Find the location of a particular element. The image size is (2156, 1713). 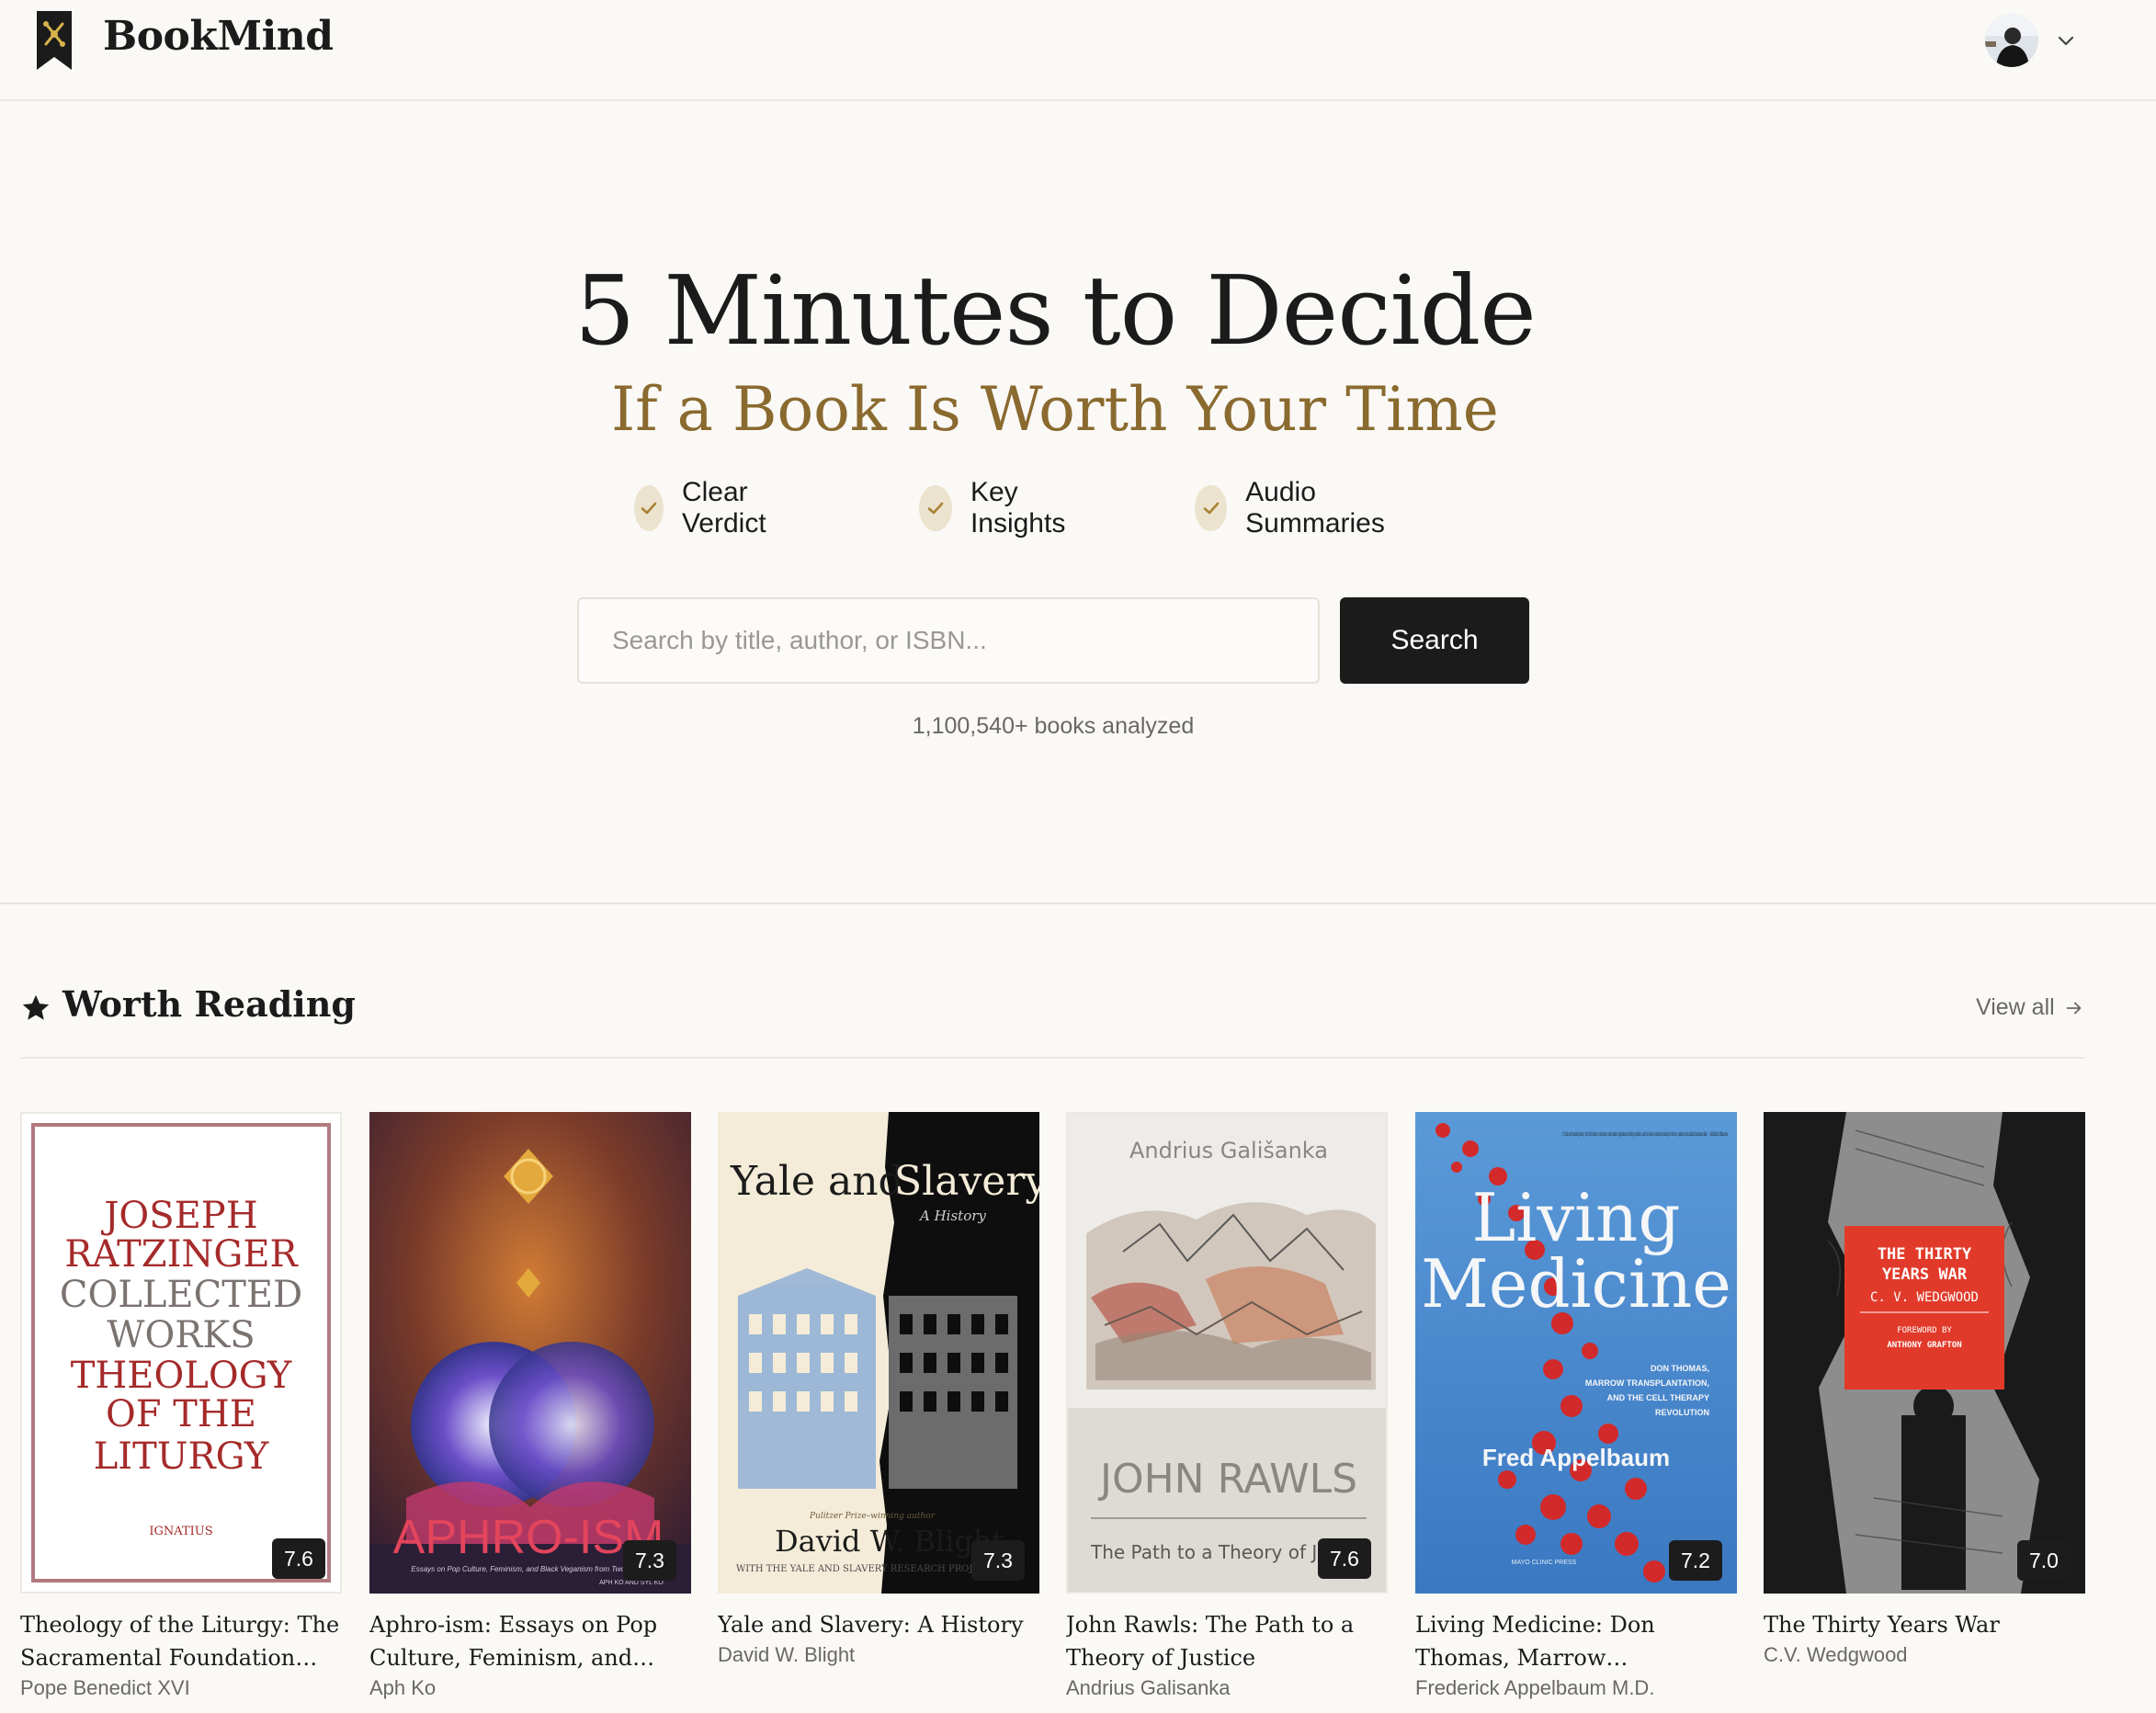

cover-line: MARROW TRANSPLANTATION, is located at coordinates (1647, 1383).